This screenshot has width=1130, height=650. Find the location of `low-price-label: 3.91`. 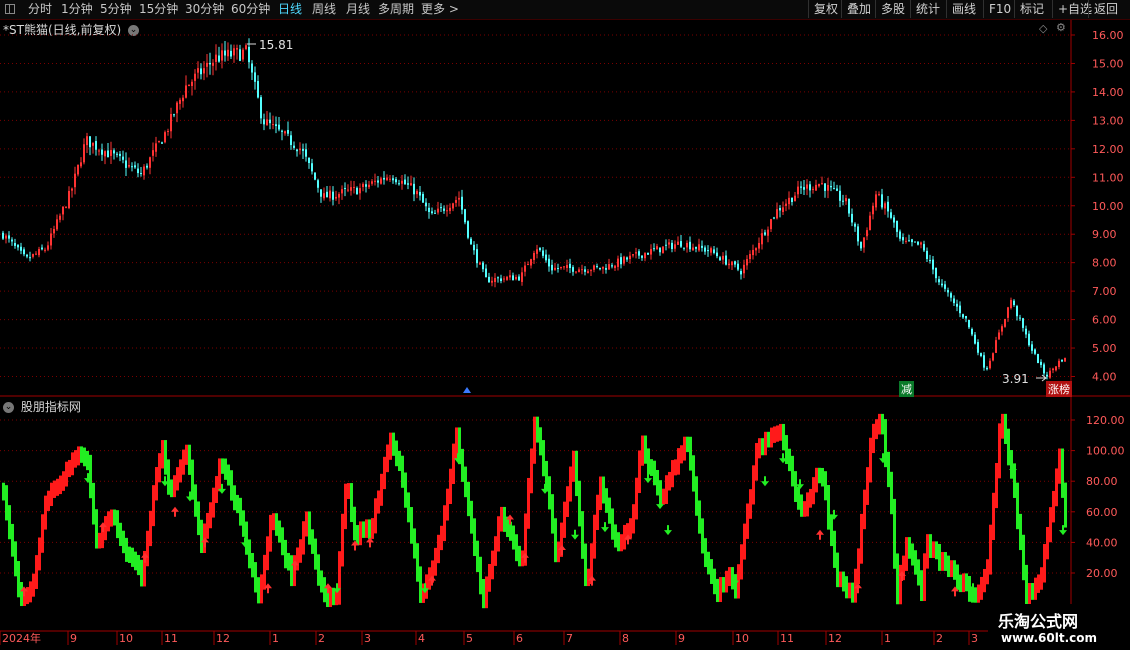

low-price-label: 3.91 is located at coordinates (1015, 379).